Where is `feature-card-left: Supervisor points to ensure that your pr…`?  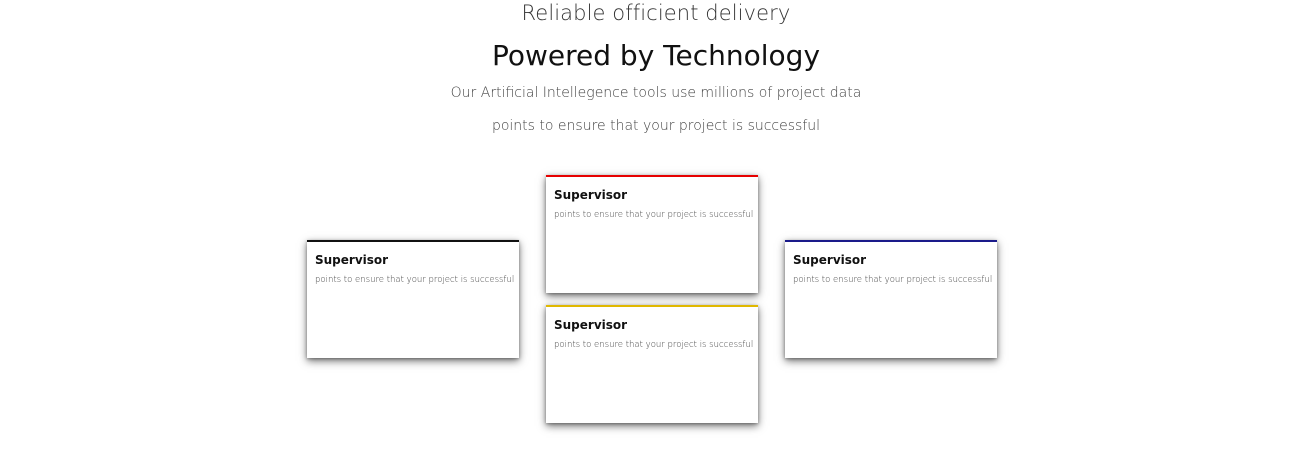 feature-card-left: Supervisor points to ensure that your pr… is located at coordinates (413, 299).